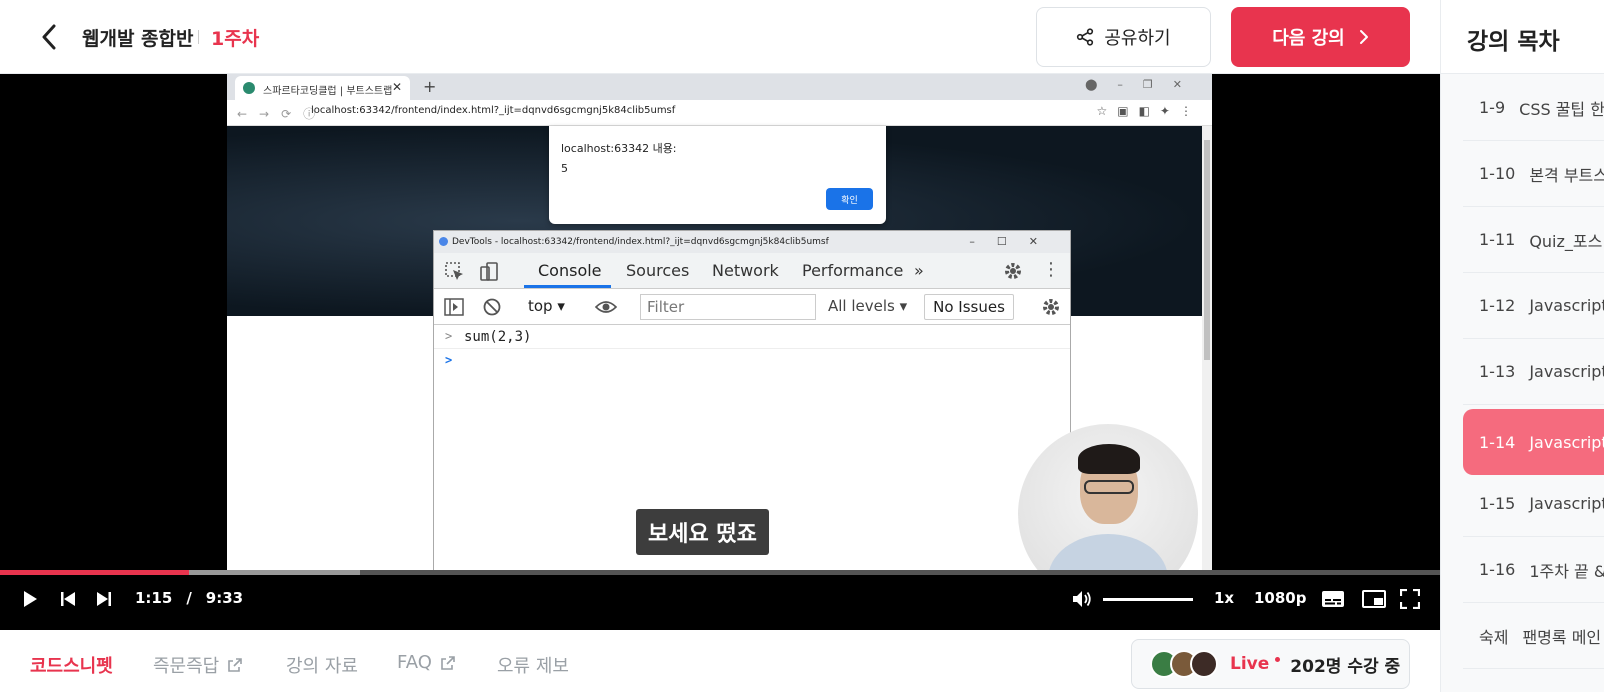 The height and width of the screenshot is (692, 1604). What do you see at coordinates (1085, 37) in the screenshot?
I see `share-icon` at bounding box center [1085, 37].